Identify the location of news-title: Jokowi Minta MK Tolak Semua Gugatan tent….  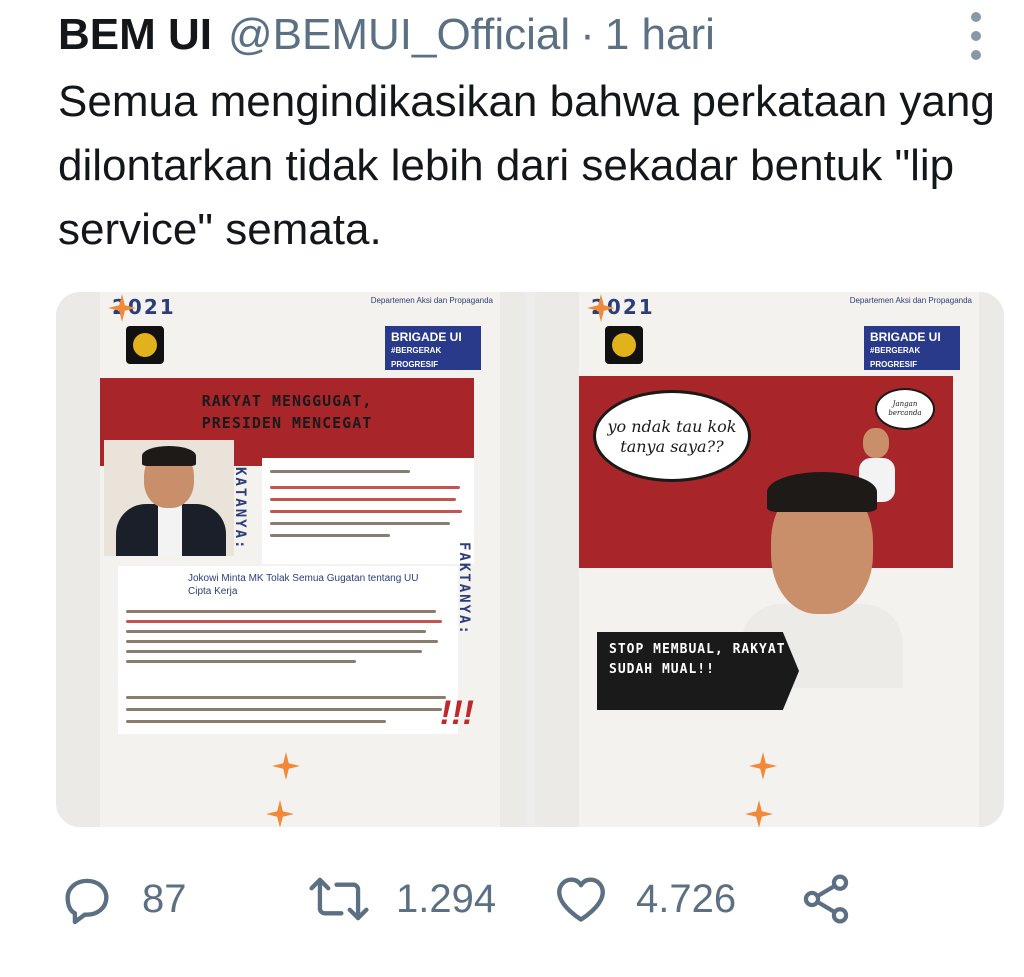
(303, 585).